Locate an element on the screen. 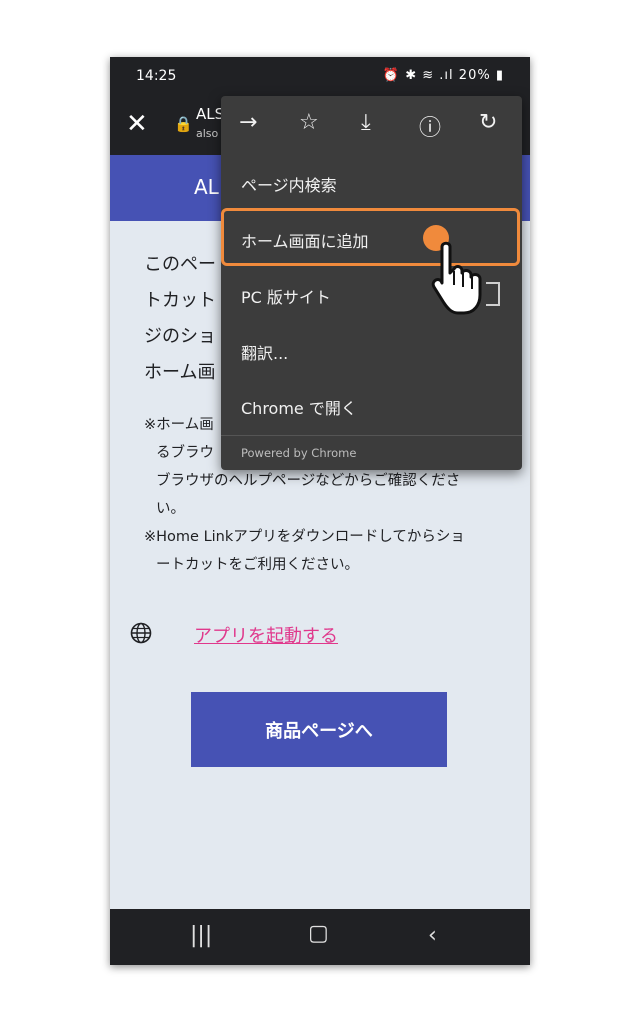 Image resolution: width=640 pixels, height=1024 pixels. note-line-5: ※Home Linkアプリをダウンロードしてからショ is located at coordinates (304, 537).